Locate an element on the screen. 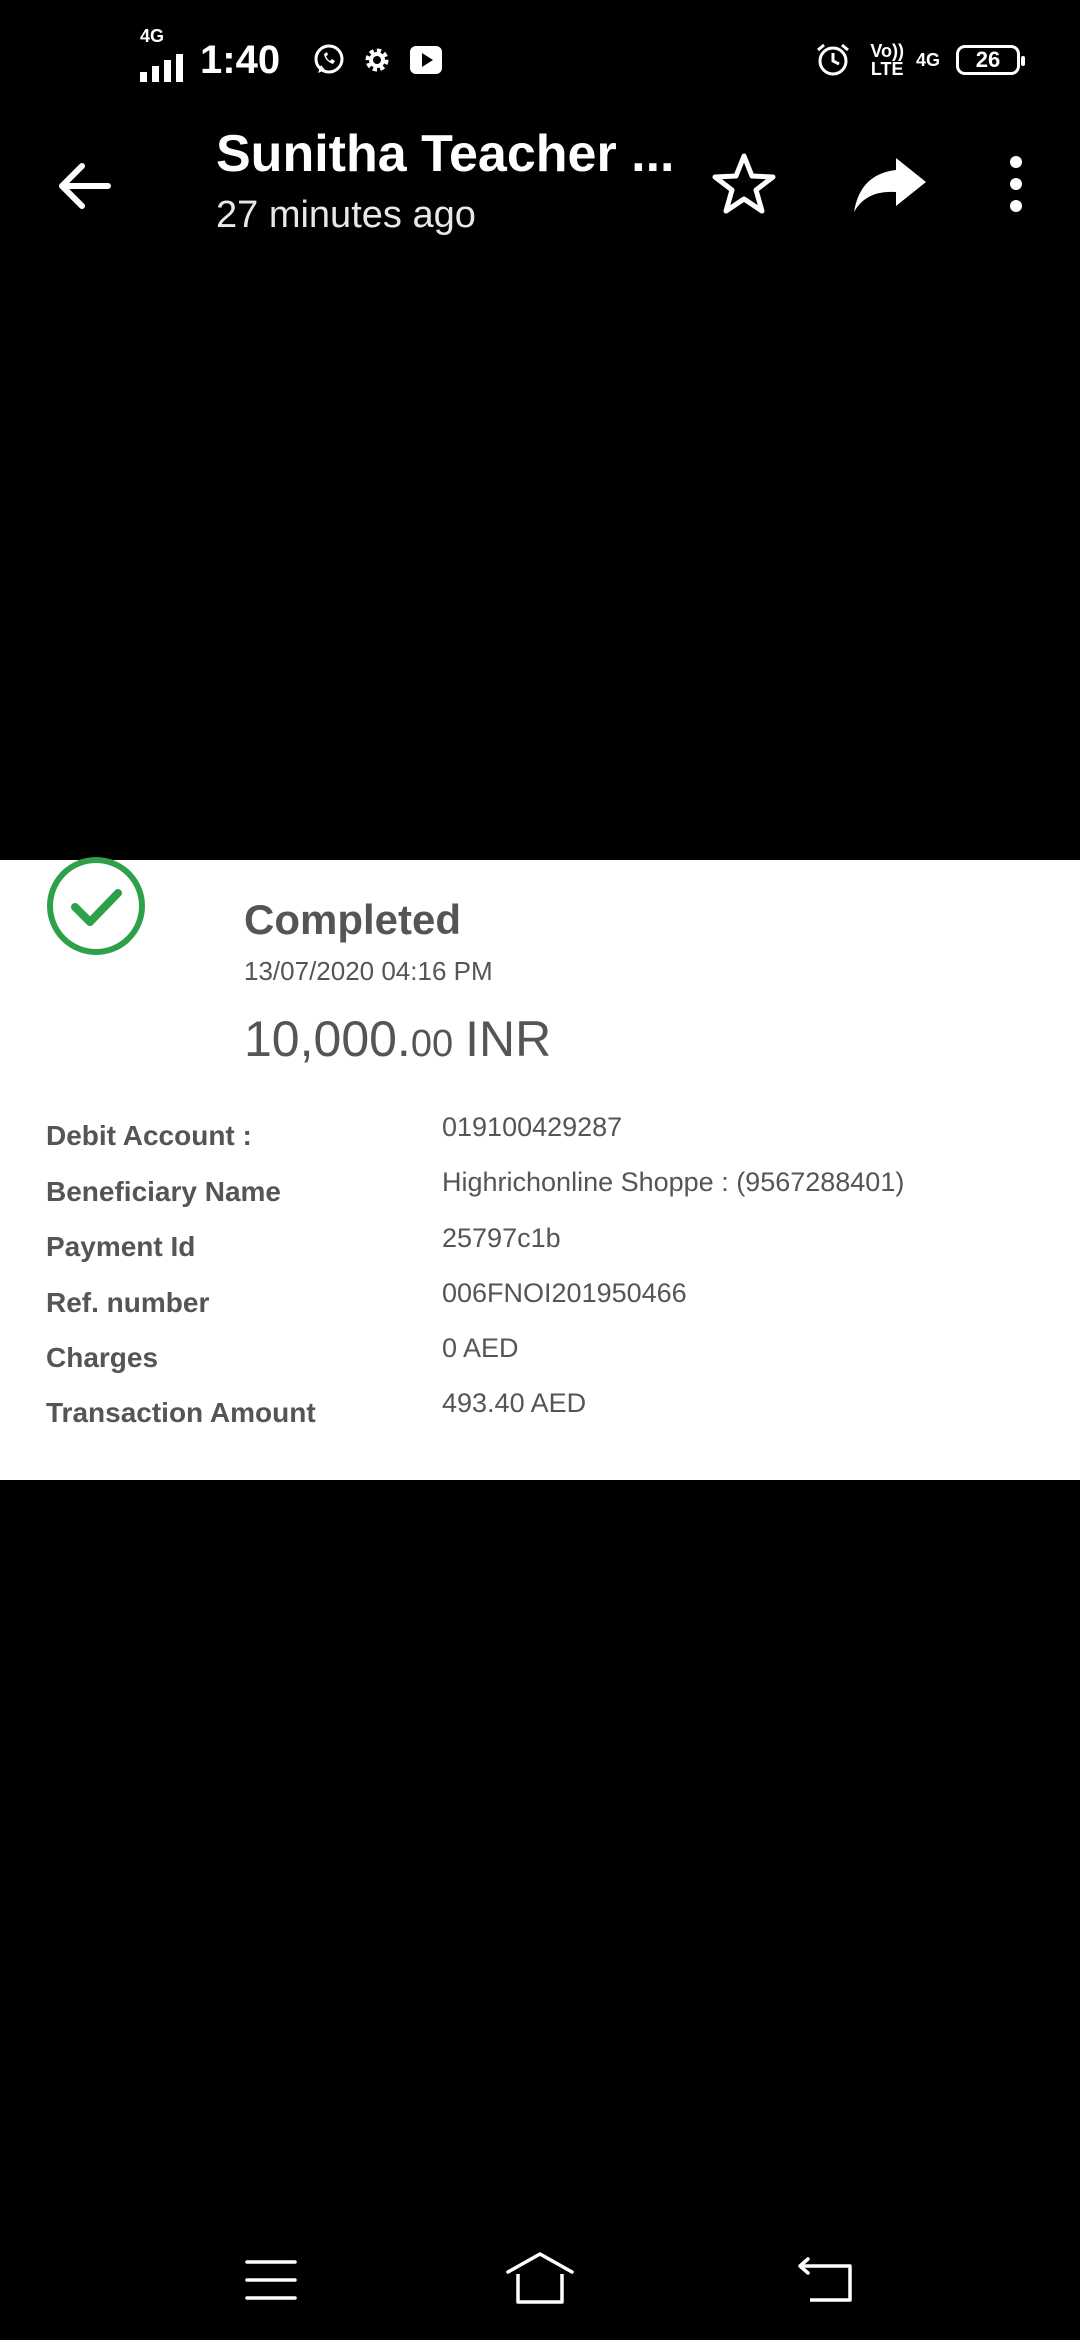  debit-account-label: Debit Account : is located at coordinates (149, 1135).